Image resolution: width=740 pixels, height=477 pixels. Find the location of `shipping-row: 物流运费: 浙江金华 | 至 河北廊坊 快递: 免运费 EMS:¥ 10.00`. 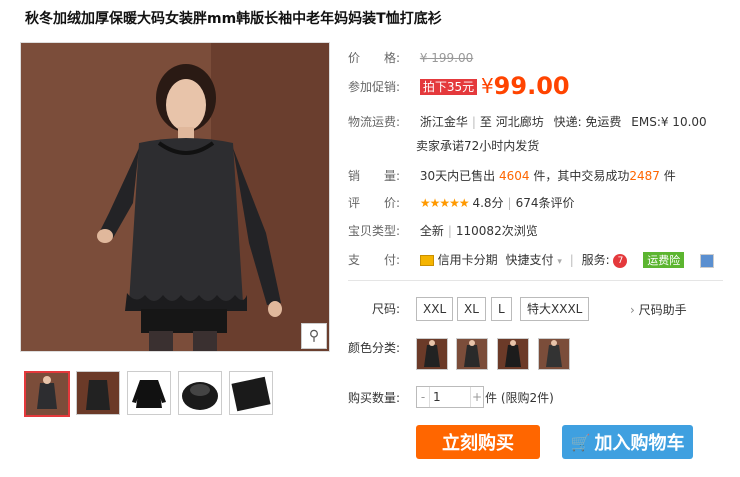

shipping-row: 物流运费: 浙江金华 | 至 河北廊坊 快递: 免运费 EMS:¥ 10.00 is located at coordinates (527, 121).